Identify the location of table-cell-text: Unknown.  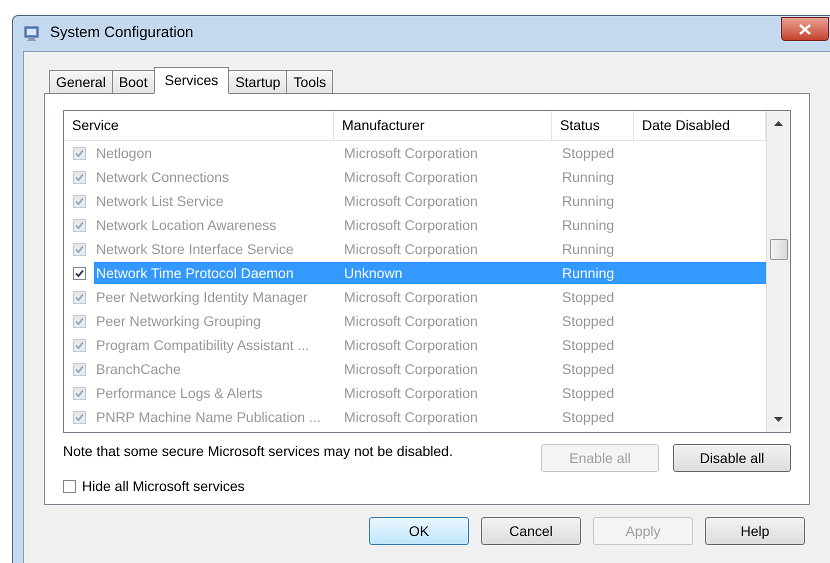
(373, 273).